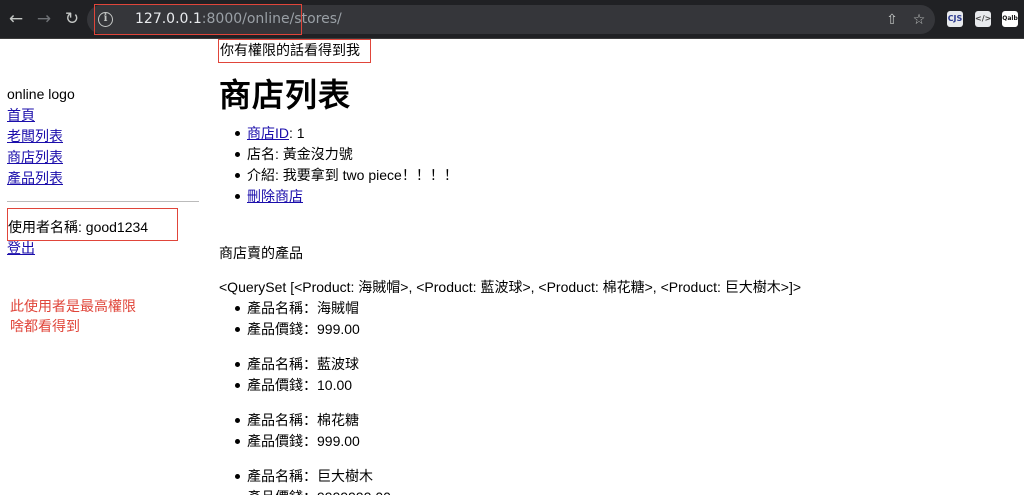 The height and width of the screenshot is (495, 1024). What do you see at coordinates (289, 364) in the screenshot?
I see `product-name: 產品名稱：藍波球` at bounding box center [289, 364].